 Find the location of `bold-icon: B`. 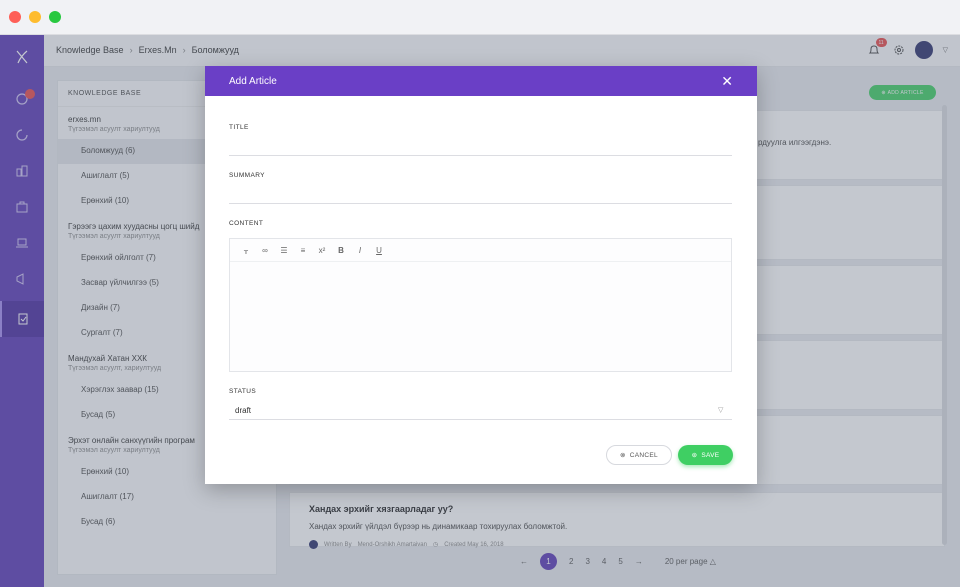

bold-icon: B is located at coordinates (341, 250).